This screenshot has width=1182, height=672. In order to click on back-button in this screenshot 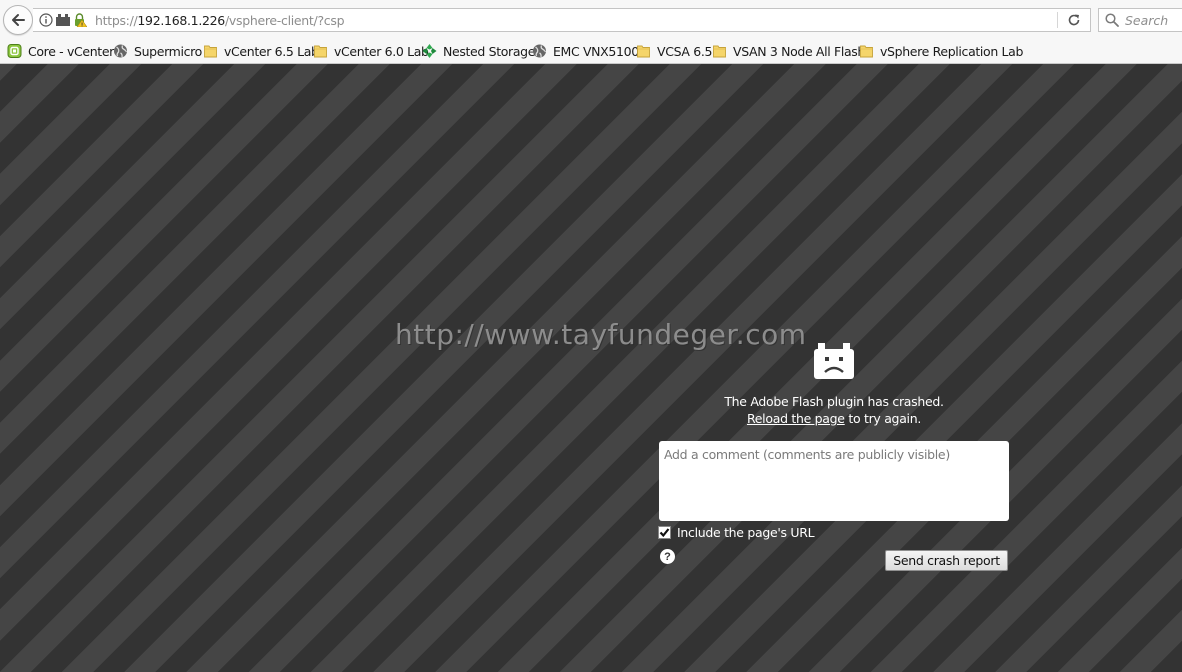, I will do `click(18, 20)`.